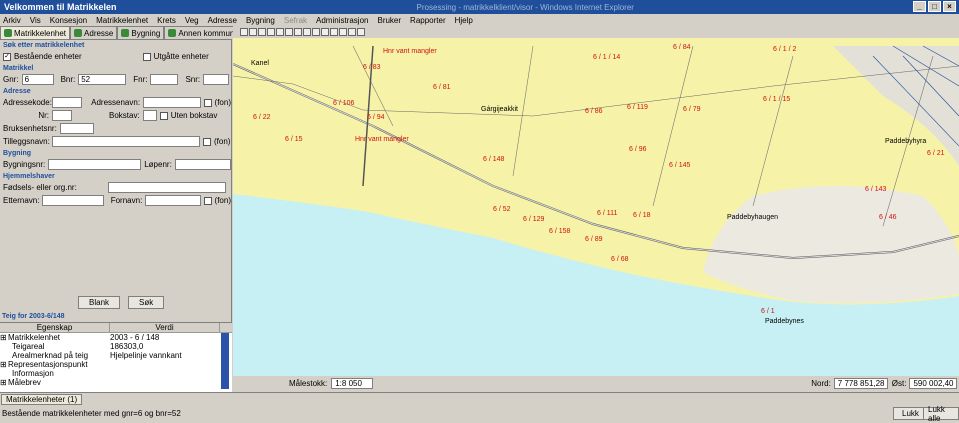 Image resolution: width=959 pixels, height=423 pixels. I want to click on info-icon, so click(289, 32).